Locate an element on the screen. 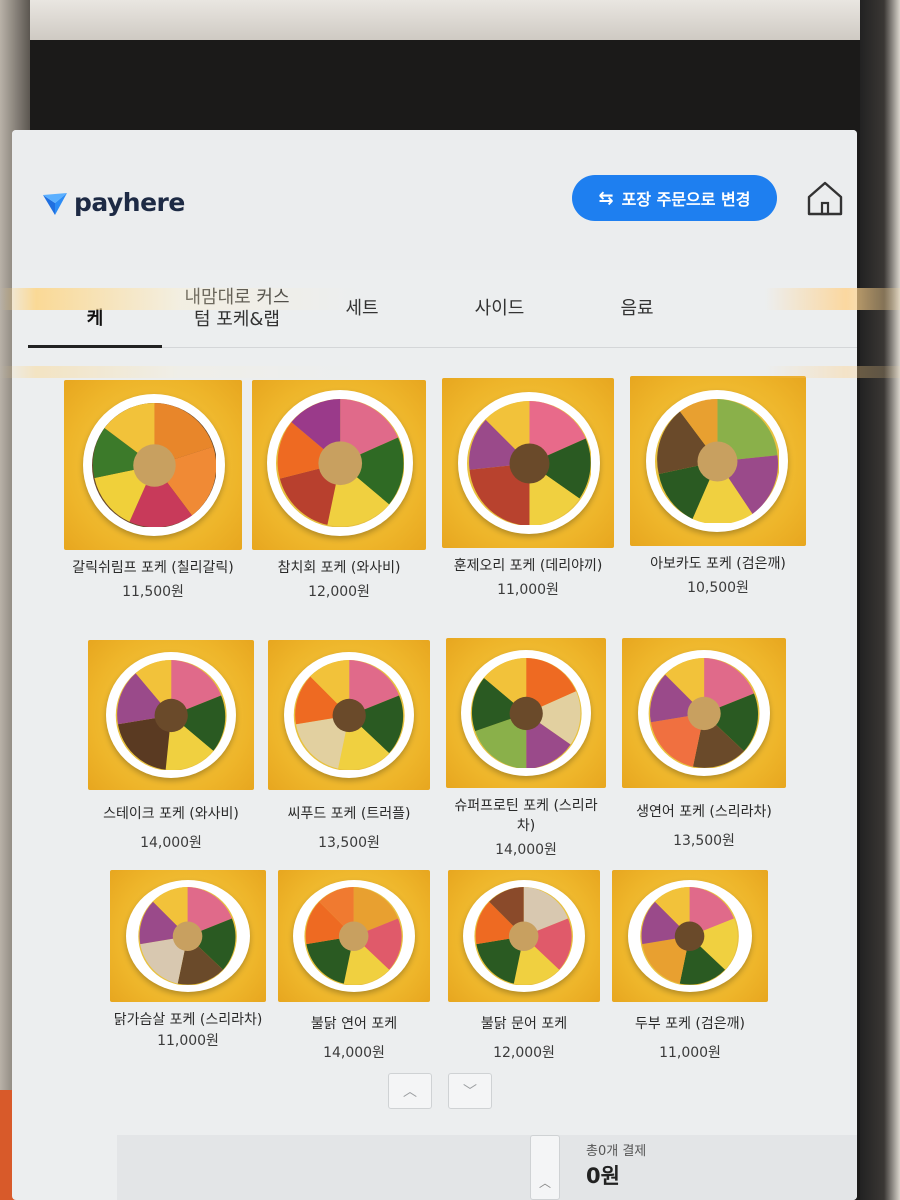 This screenshot has height=1200, width=900. page-up-button: ︿ is located at coordinates (410, 1091).